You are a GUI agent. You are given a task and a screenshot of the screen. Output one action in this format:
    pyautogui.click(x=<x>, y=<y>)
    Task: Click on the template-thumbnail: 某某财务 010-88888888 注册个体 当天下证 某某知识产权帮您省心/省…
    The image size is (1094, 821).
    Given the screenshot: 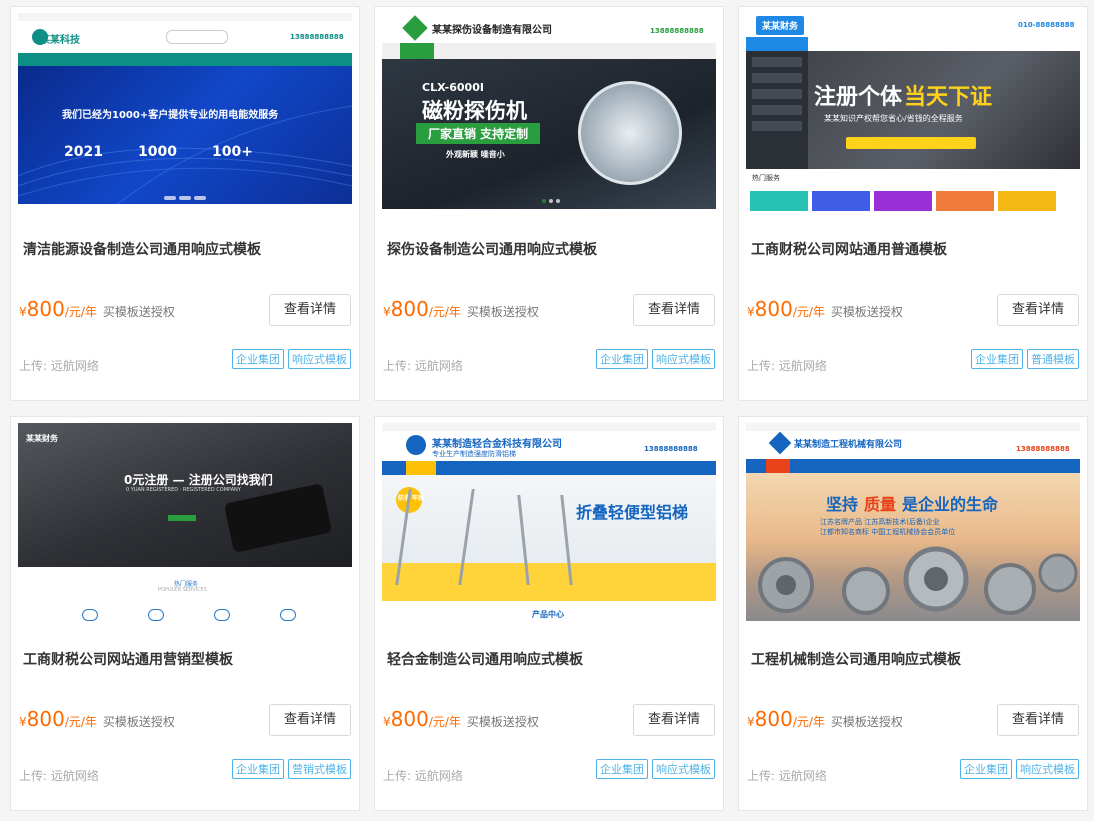 What is the action you would take?
    pyautogui.click(x=913, y=112)
    